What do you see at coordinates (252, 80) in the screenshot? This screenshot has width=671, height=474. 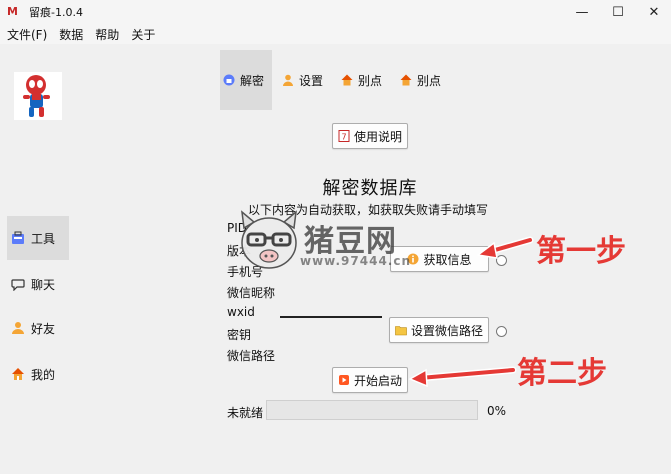 I see `tab-label: 解密` at bounding box center [252, 80].